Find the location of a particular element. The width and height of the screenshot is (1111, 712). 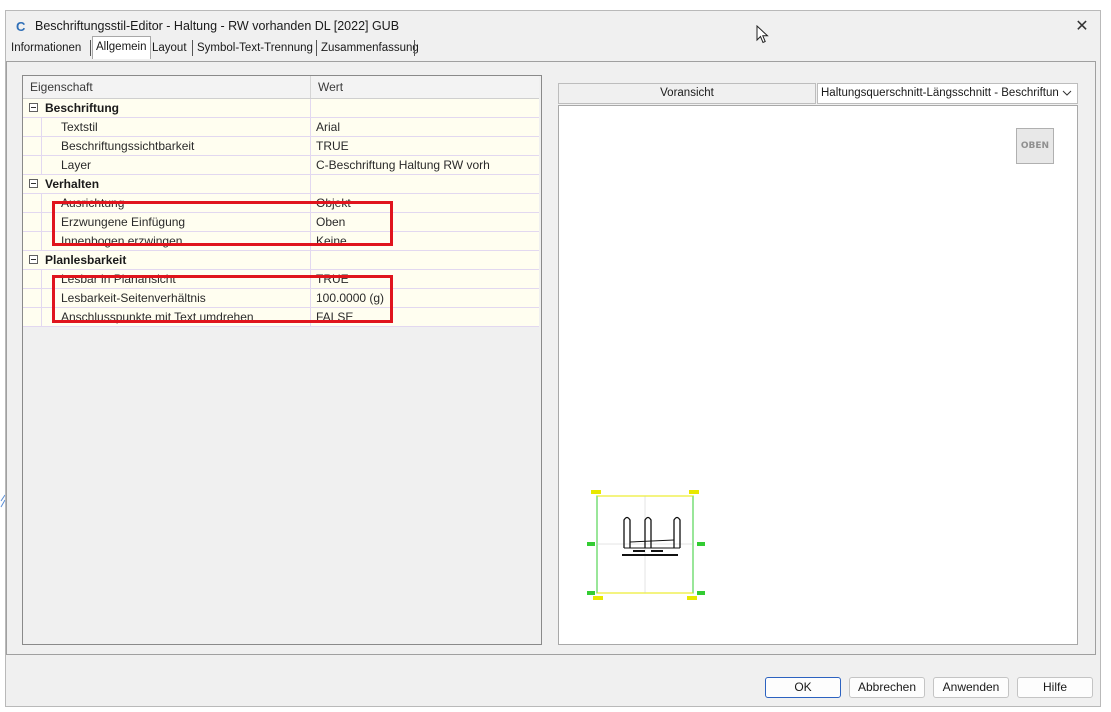

mouse-pointer-icon is located at coordinates (763, 34).